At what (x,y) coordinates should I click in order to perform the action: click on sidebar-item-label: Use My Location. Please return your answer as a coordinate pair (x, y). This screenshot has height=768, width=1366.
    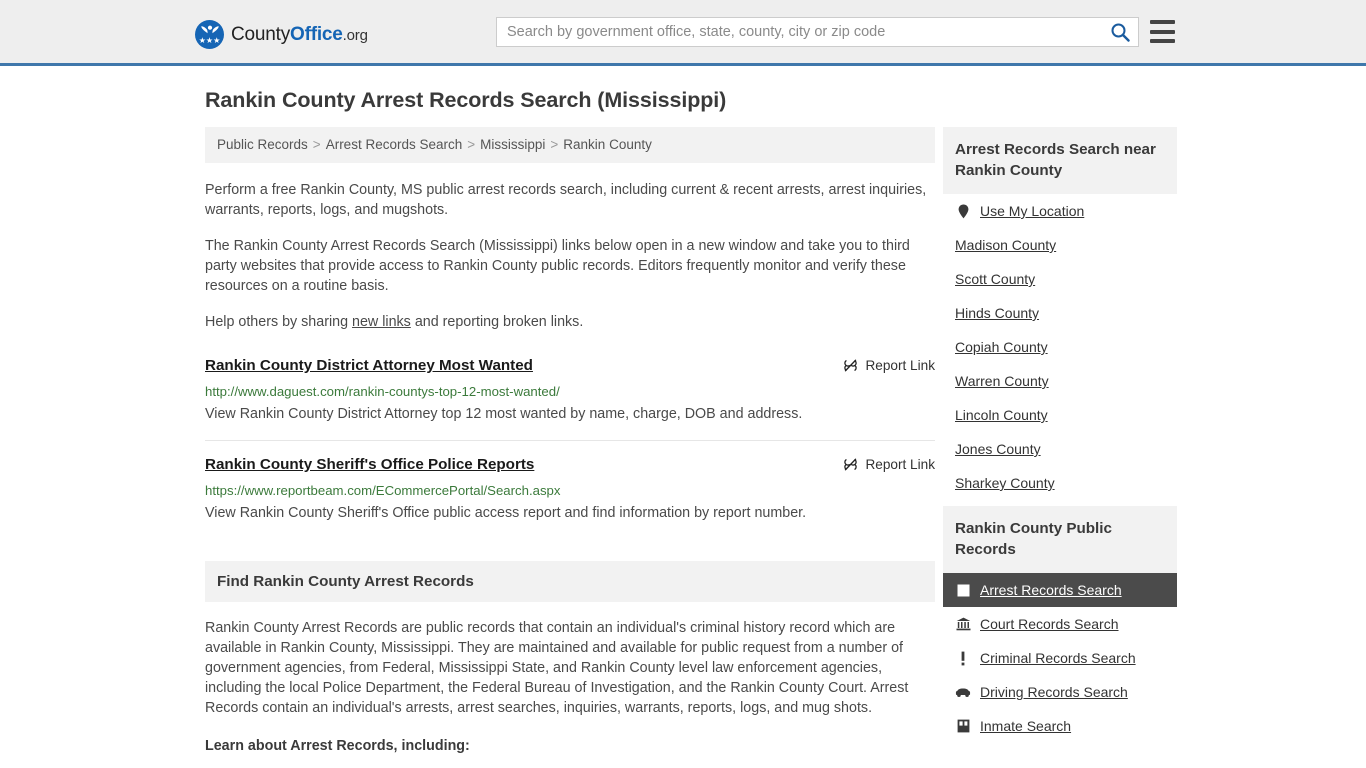
    Looking at the image, I should click on (1032, 211).